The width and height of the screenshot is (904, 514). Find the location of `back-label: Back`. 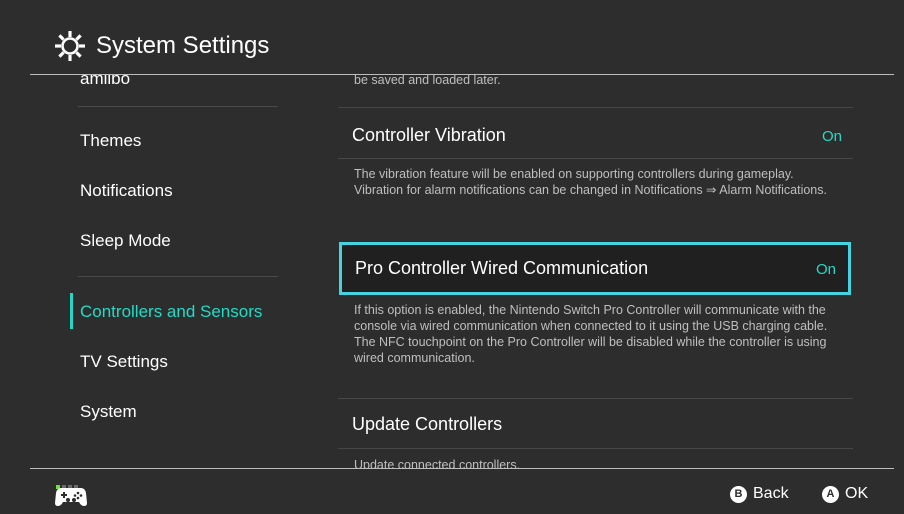

back-label: Back is located at coordinates (771, 493).